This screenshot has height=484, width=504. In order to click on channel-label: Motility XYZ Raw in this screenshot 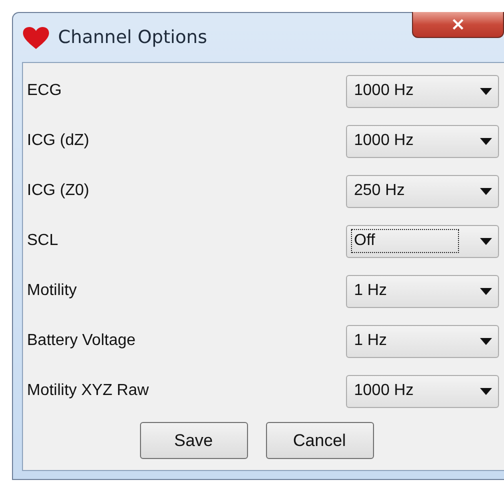, I will do `click(88, 391)`.